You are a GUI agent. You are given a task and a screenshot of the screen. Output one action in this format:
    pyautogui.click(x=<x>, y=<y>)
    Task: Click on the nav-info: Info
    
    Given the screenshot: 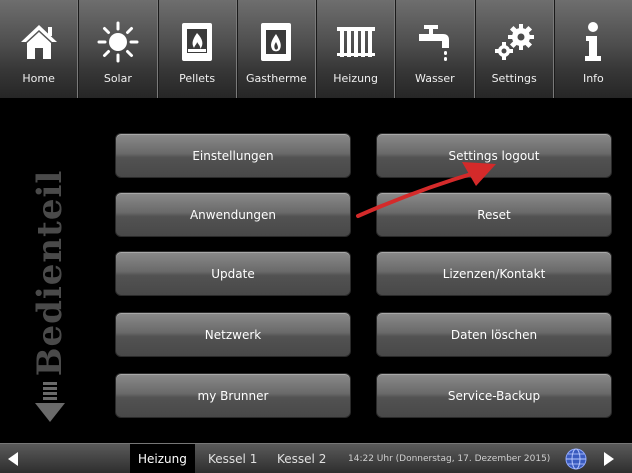 What is the action you would take?
    pyautogui.click(x=592, y=49)
    